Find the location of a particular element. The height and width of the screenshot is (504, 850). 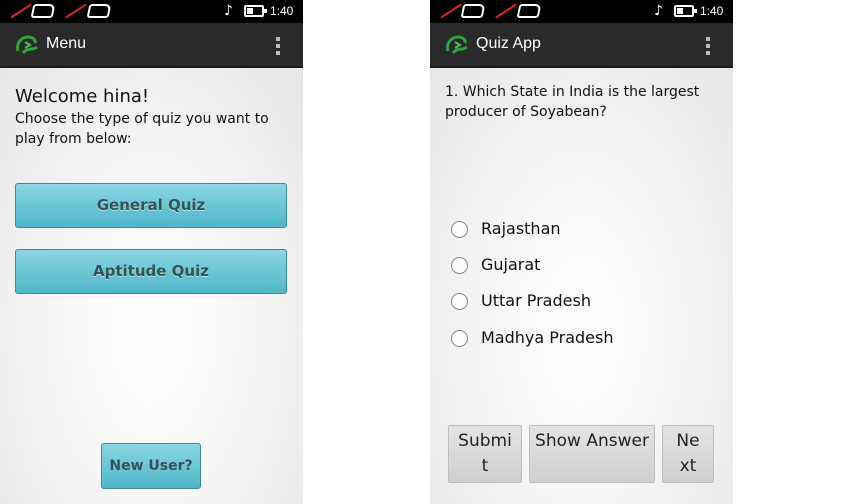

welcome-text: Welcome hina! is located at coordinates (82, 96).